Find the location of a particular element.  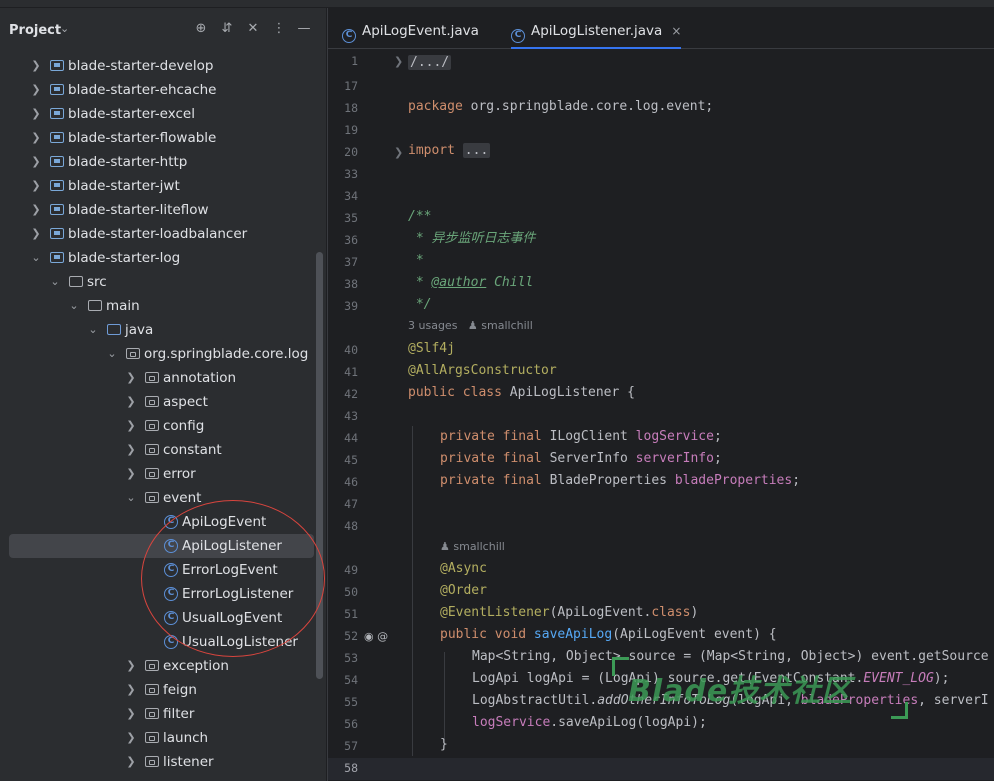

project-scrollbar is located at coordinates (319, 465).